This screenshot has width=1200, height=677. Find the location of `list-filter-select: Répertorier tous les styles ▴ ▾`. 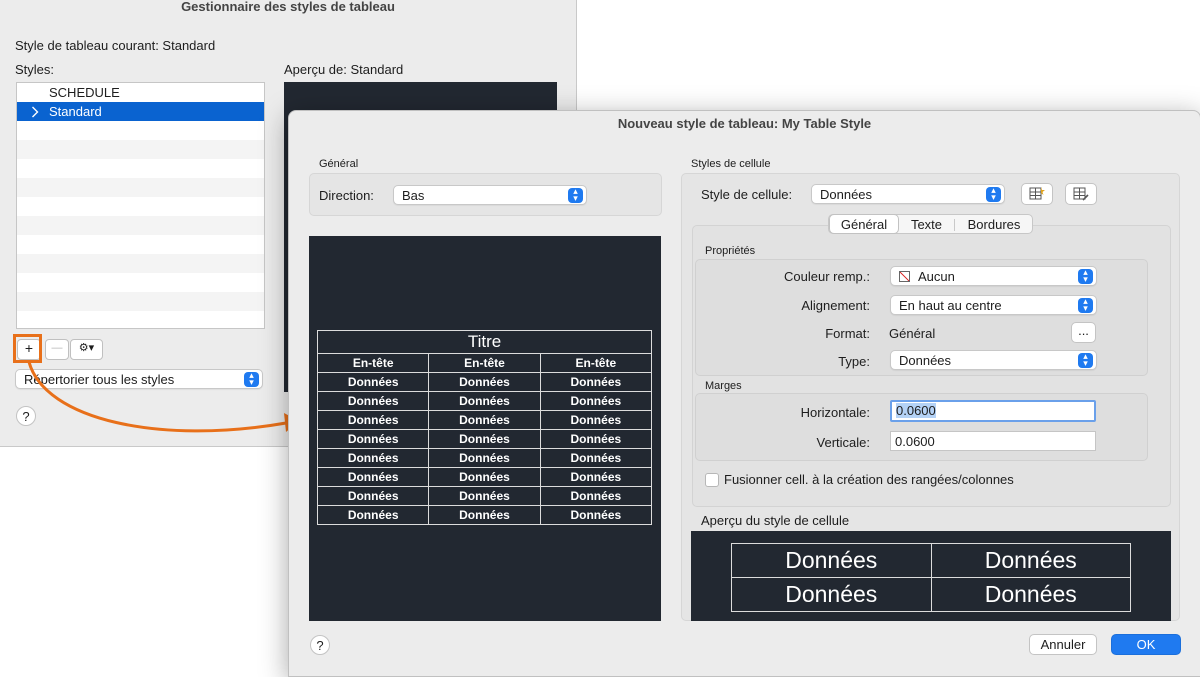

list-filter-select: Répertorier tous les styles ▴ ▾ is located at coordinates (139, 379).